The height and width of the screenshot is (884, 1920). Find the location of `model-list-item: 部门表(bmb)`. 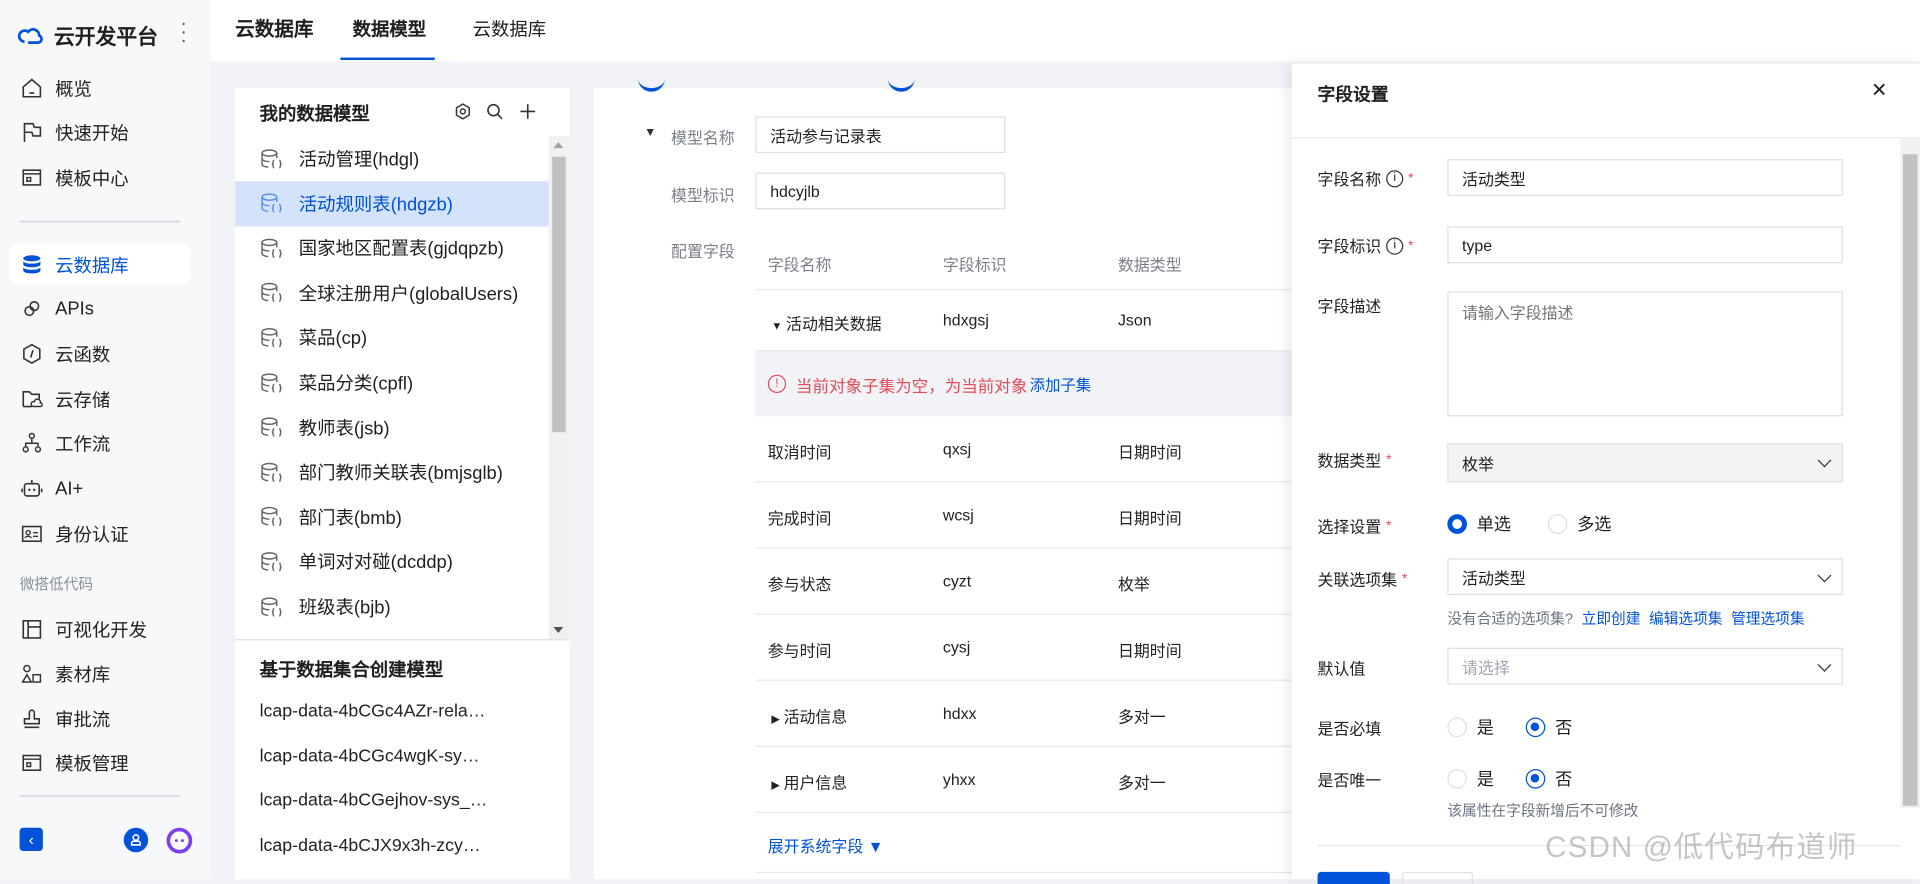

model-list-item: 部门表(bmb) is located at coordinates (391, 516).